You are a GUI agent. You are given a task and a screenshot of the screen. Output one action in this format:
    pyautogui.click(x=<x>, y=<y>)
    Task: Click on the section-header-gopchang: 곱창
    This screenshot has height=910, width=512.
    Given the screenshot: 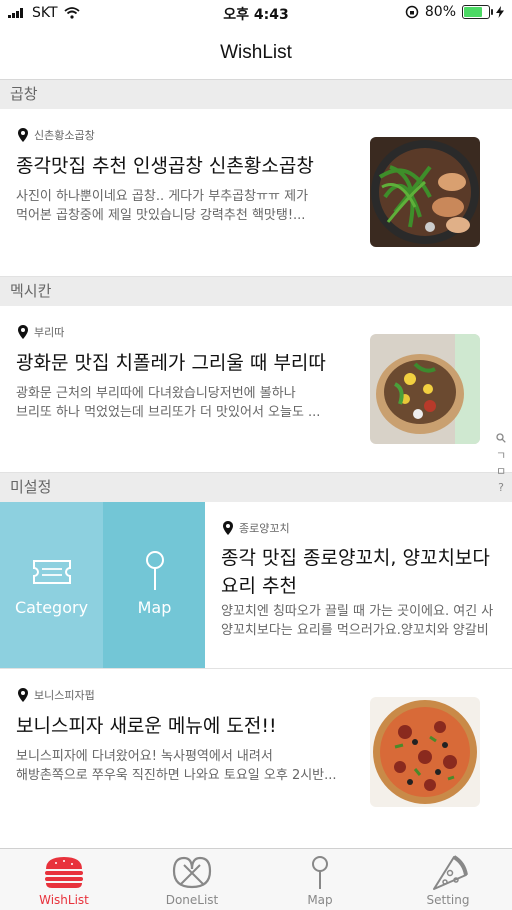 What is the action you would take?
    pyautogui.click(x=256, y=94)
    